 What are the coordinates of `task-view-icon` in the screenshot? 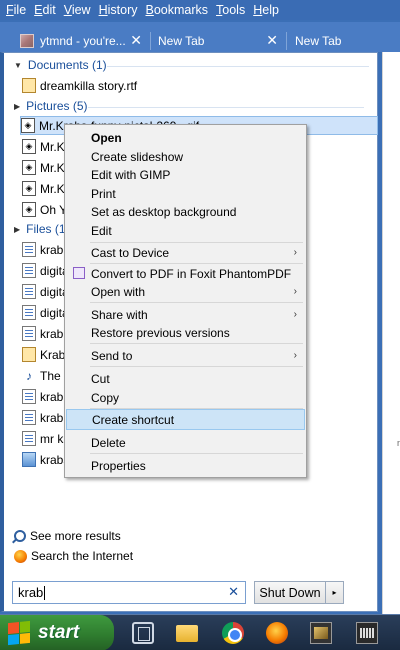 It's located at (143, 633).